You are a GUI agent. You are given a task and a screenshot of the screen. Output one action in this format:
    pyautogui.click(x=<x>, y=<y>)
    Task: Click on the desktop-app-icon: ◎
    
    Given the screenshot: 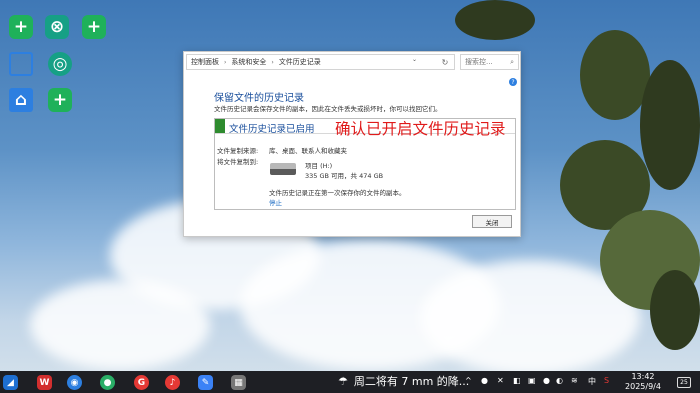 What is the action you would take?
    pyautogui.click(x=60, y=64)
    